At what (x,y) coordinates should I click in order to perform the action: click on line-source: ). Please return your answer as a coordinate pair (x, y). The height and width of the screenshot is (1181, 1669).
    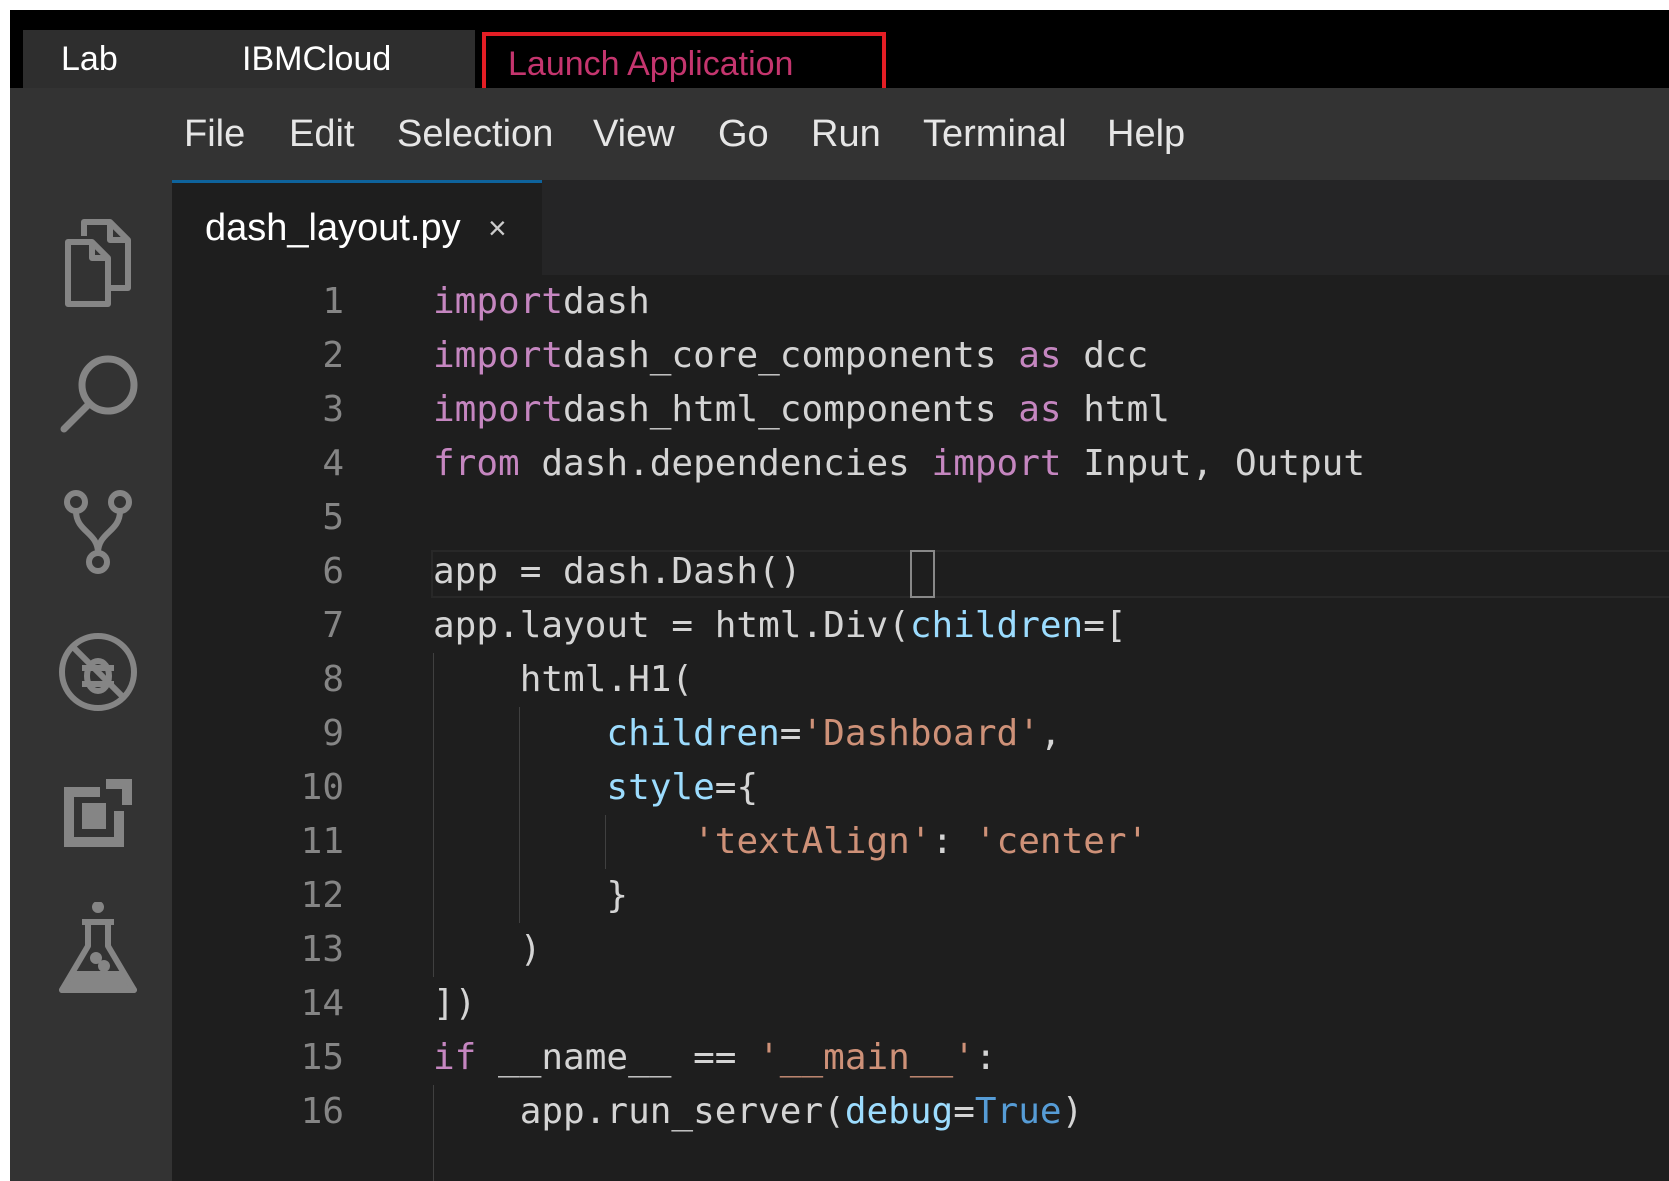
    Looking at the image, I should click on (487, 950).